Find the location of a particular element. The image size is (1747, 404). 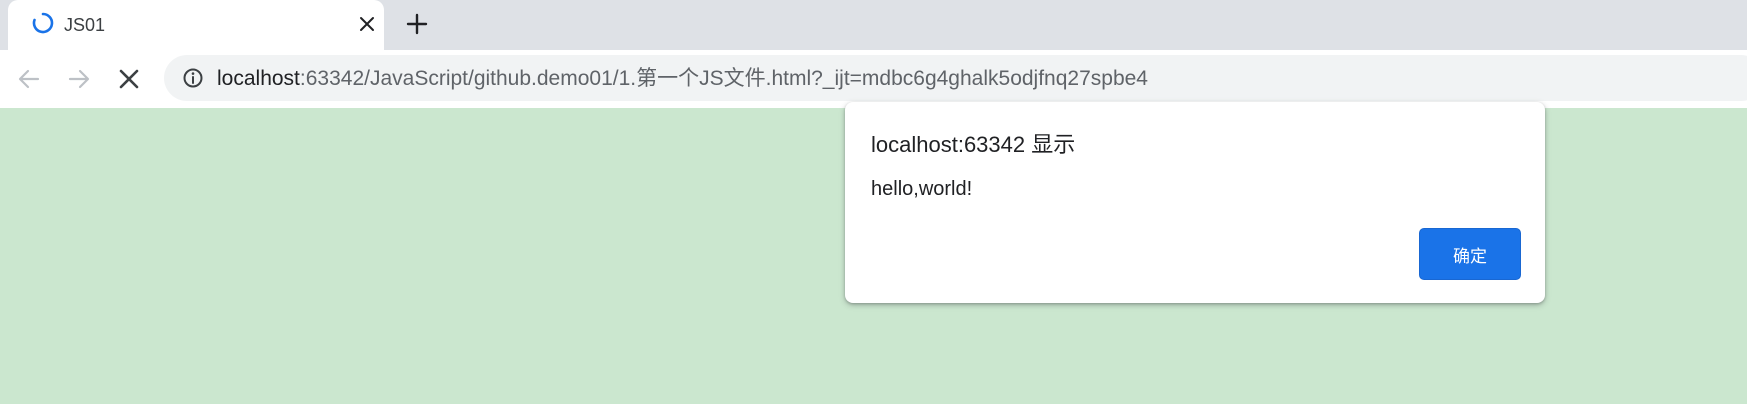

tab-title: JS01 is located at coordinates (85, 25).